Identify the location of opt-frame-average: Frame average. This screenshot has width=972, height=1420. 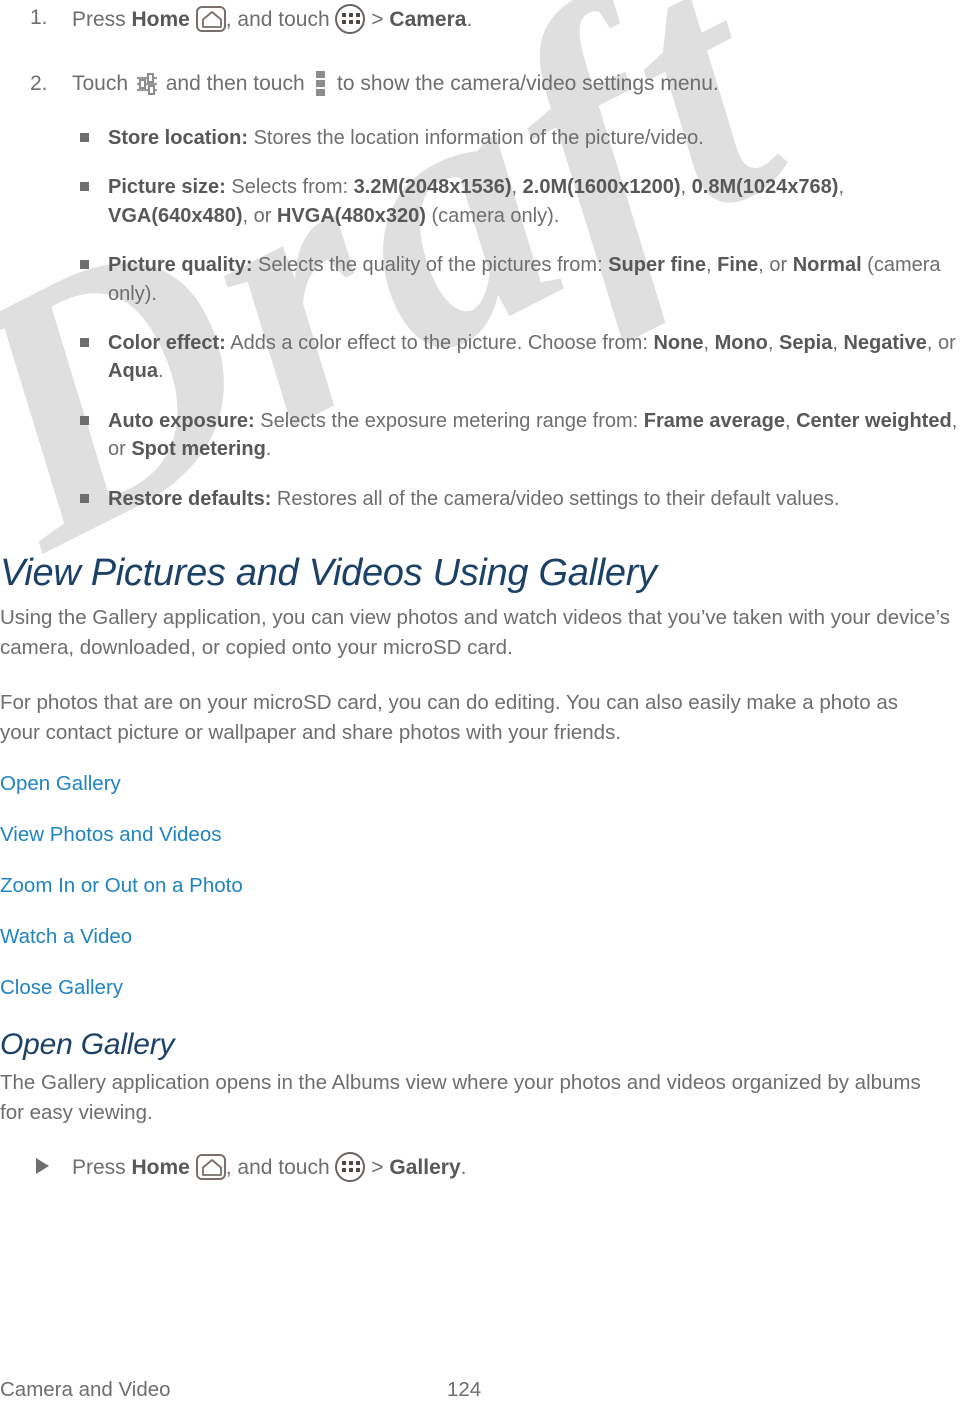
(714, 420).